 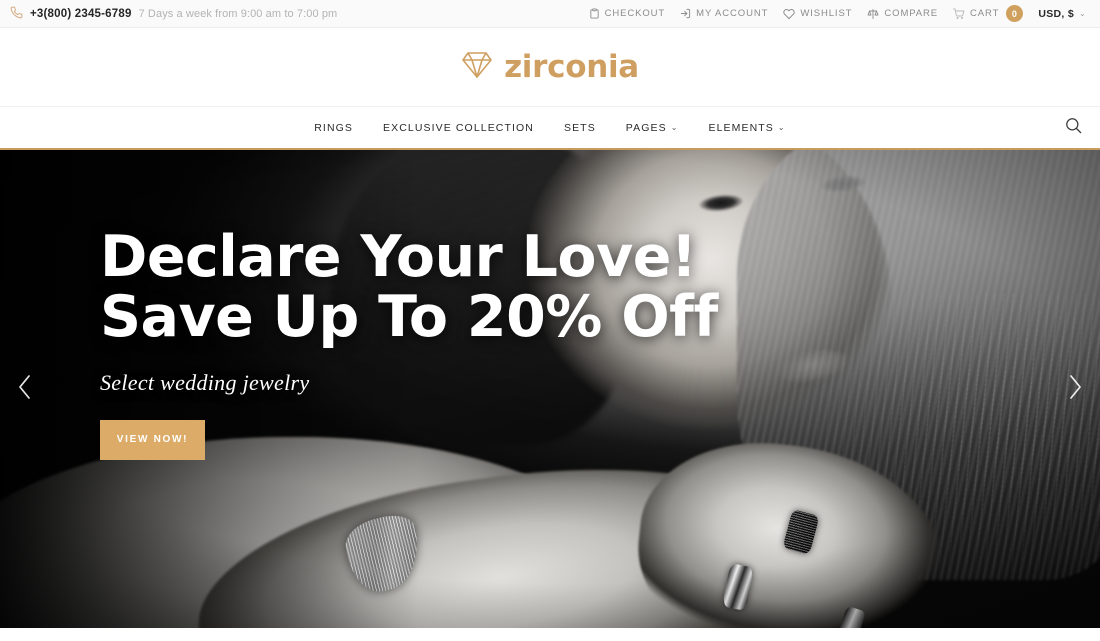 What do you see at coordinates (911, 13) in the screenshot?
I see `compare-label: COMPARE` at bounding box center [911, 13].